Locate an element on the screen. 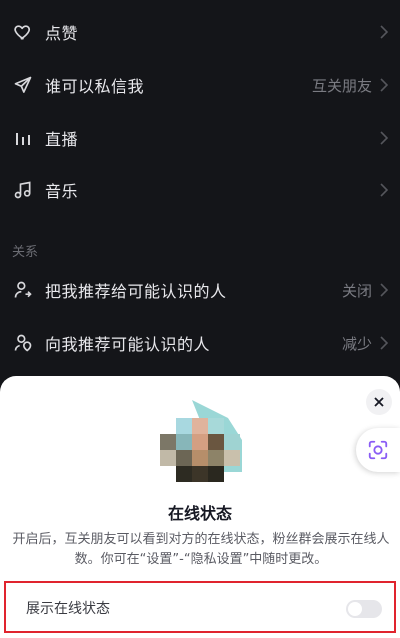 The image size is (400, 638). settings-item-recommend-to-me: 向我推荐可能认识的人 减少 is located at coordinates (200, 343).